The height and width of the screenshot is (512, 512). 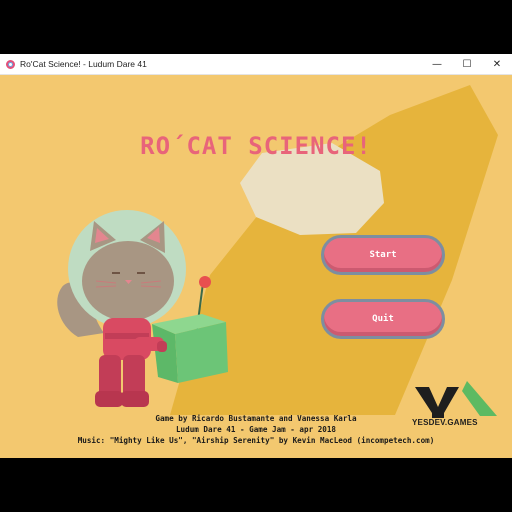 I want to click on app-icon, so click(x=10, y=64).